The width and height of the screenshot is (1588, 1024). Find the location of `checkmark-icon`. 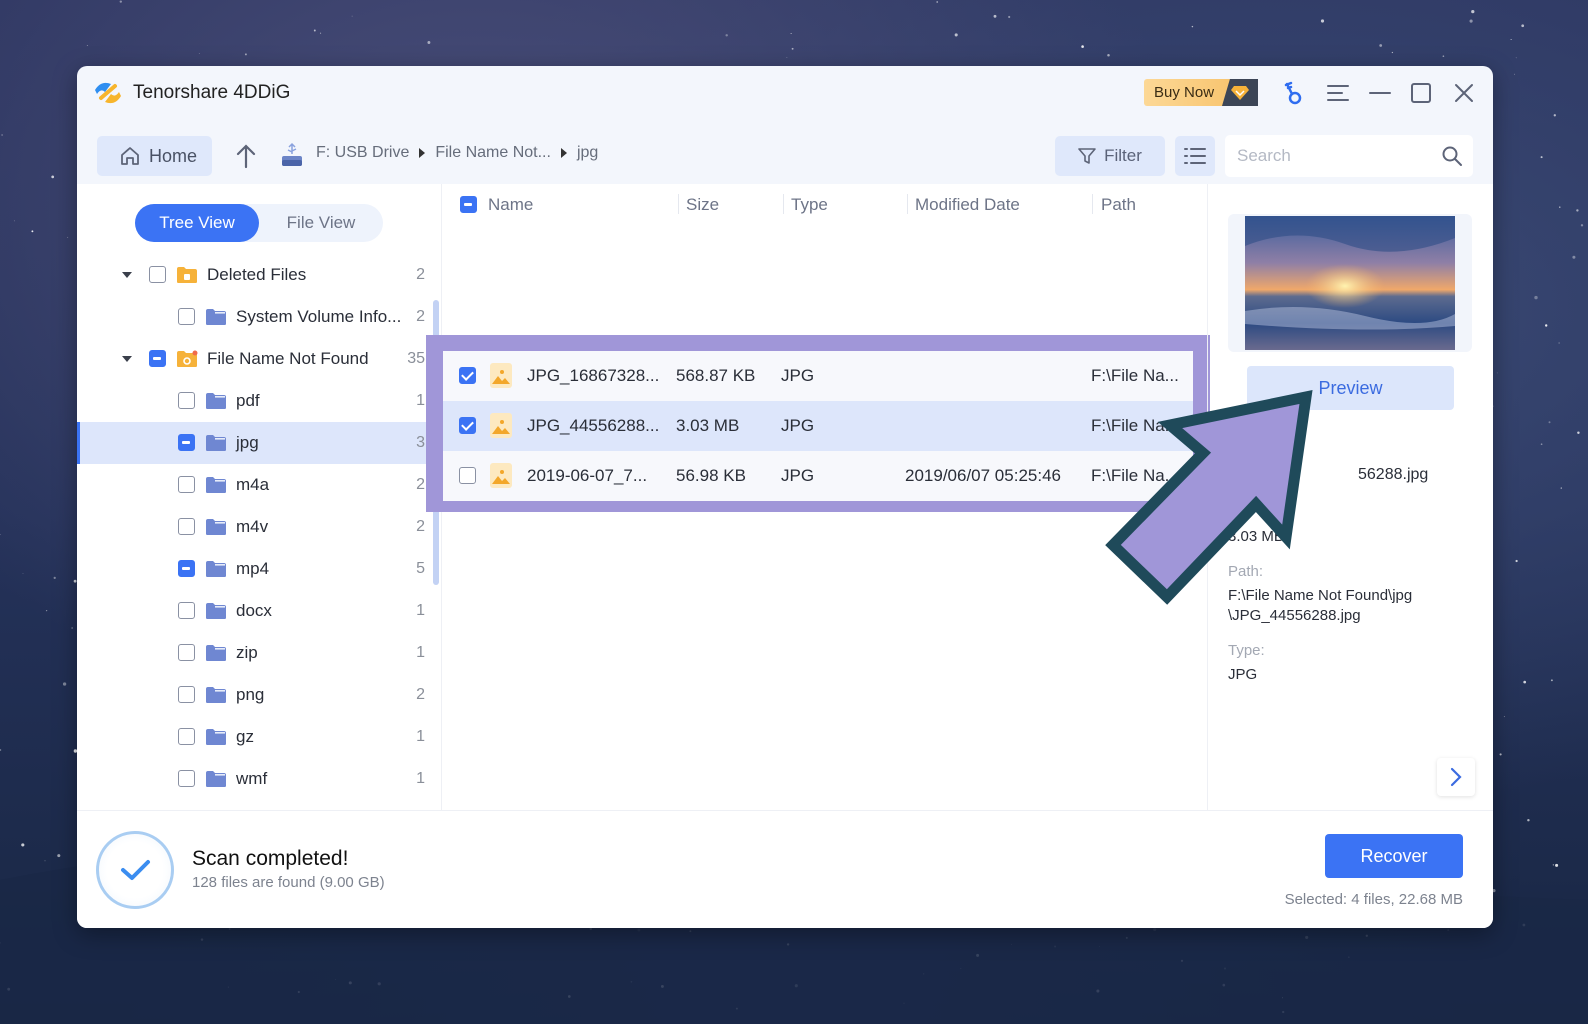

checkmark-icon is located at coordinates (135, 870).